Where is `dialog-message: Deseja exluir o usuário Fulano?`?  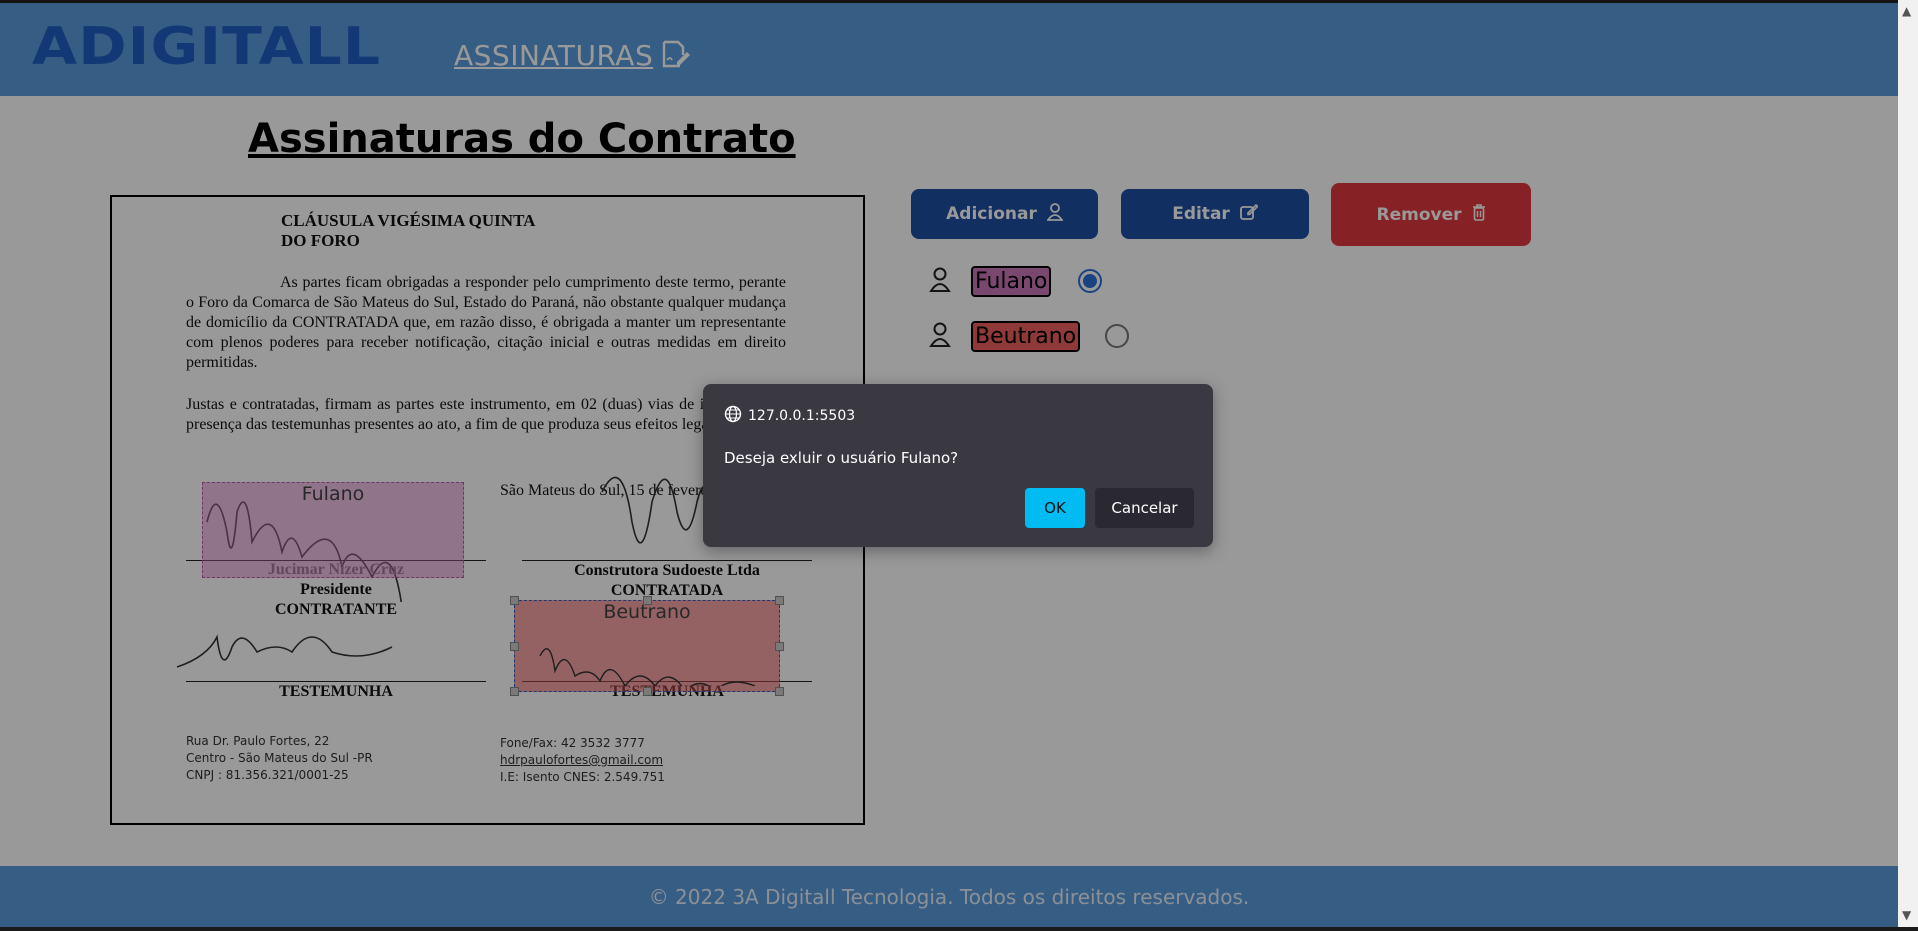 dialog-message: Deseja exluir o usuário Fulano? is located at coordinates (841, 458).